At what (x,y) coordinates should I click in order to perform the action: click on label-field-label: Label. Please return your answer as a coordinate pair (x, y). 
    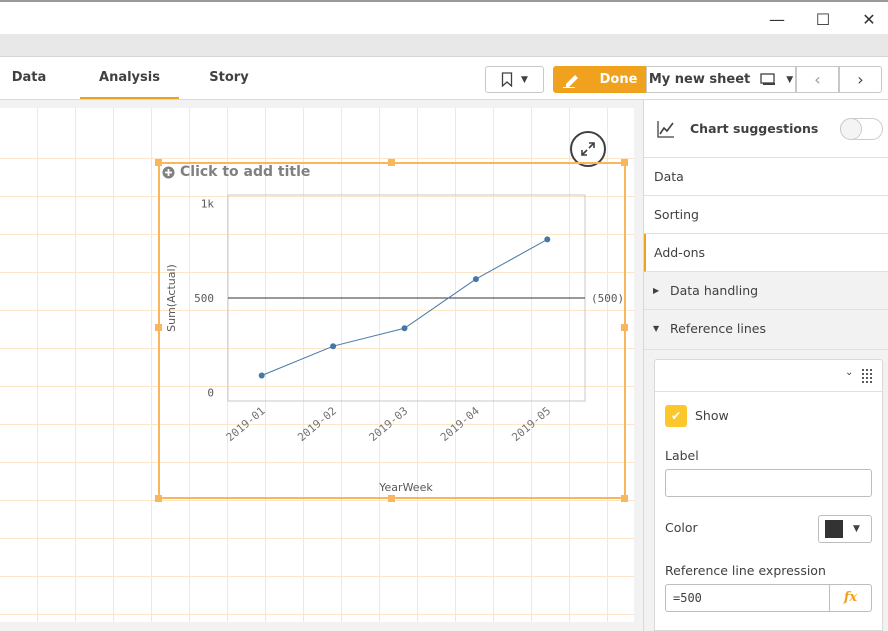
    Looking at the image, I should click on (682, 455).